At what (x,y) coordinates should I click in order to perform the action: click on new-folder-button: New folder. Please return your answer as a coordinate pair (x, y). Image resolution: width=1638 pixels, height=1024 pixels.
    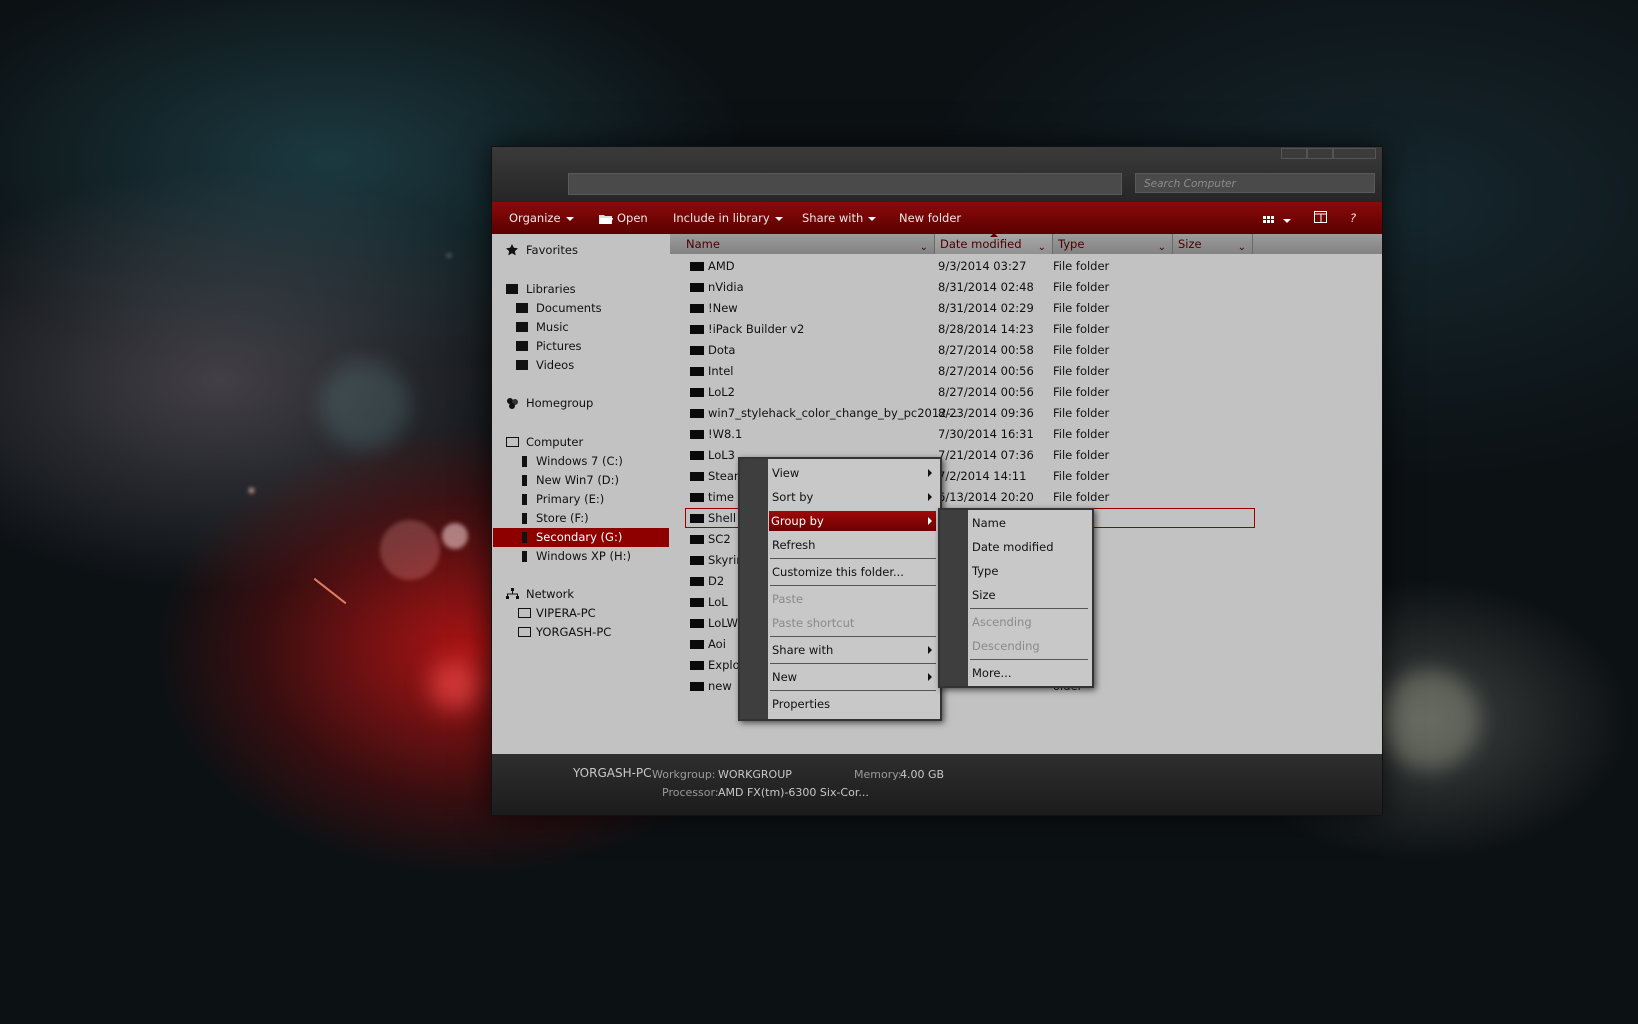
    Looking at the image, I should click on (930, 218).